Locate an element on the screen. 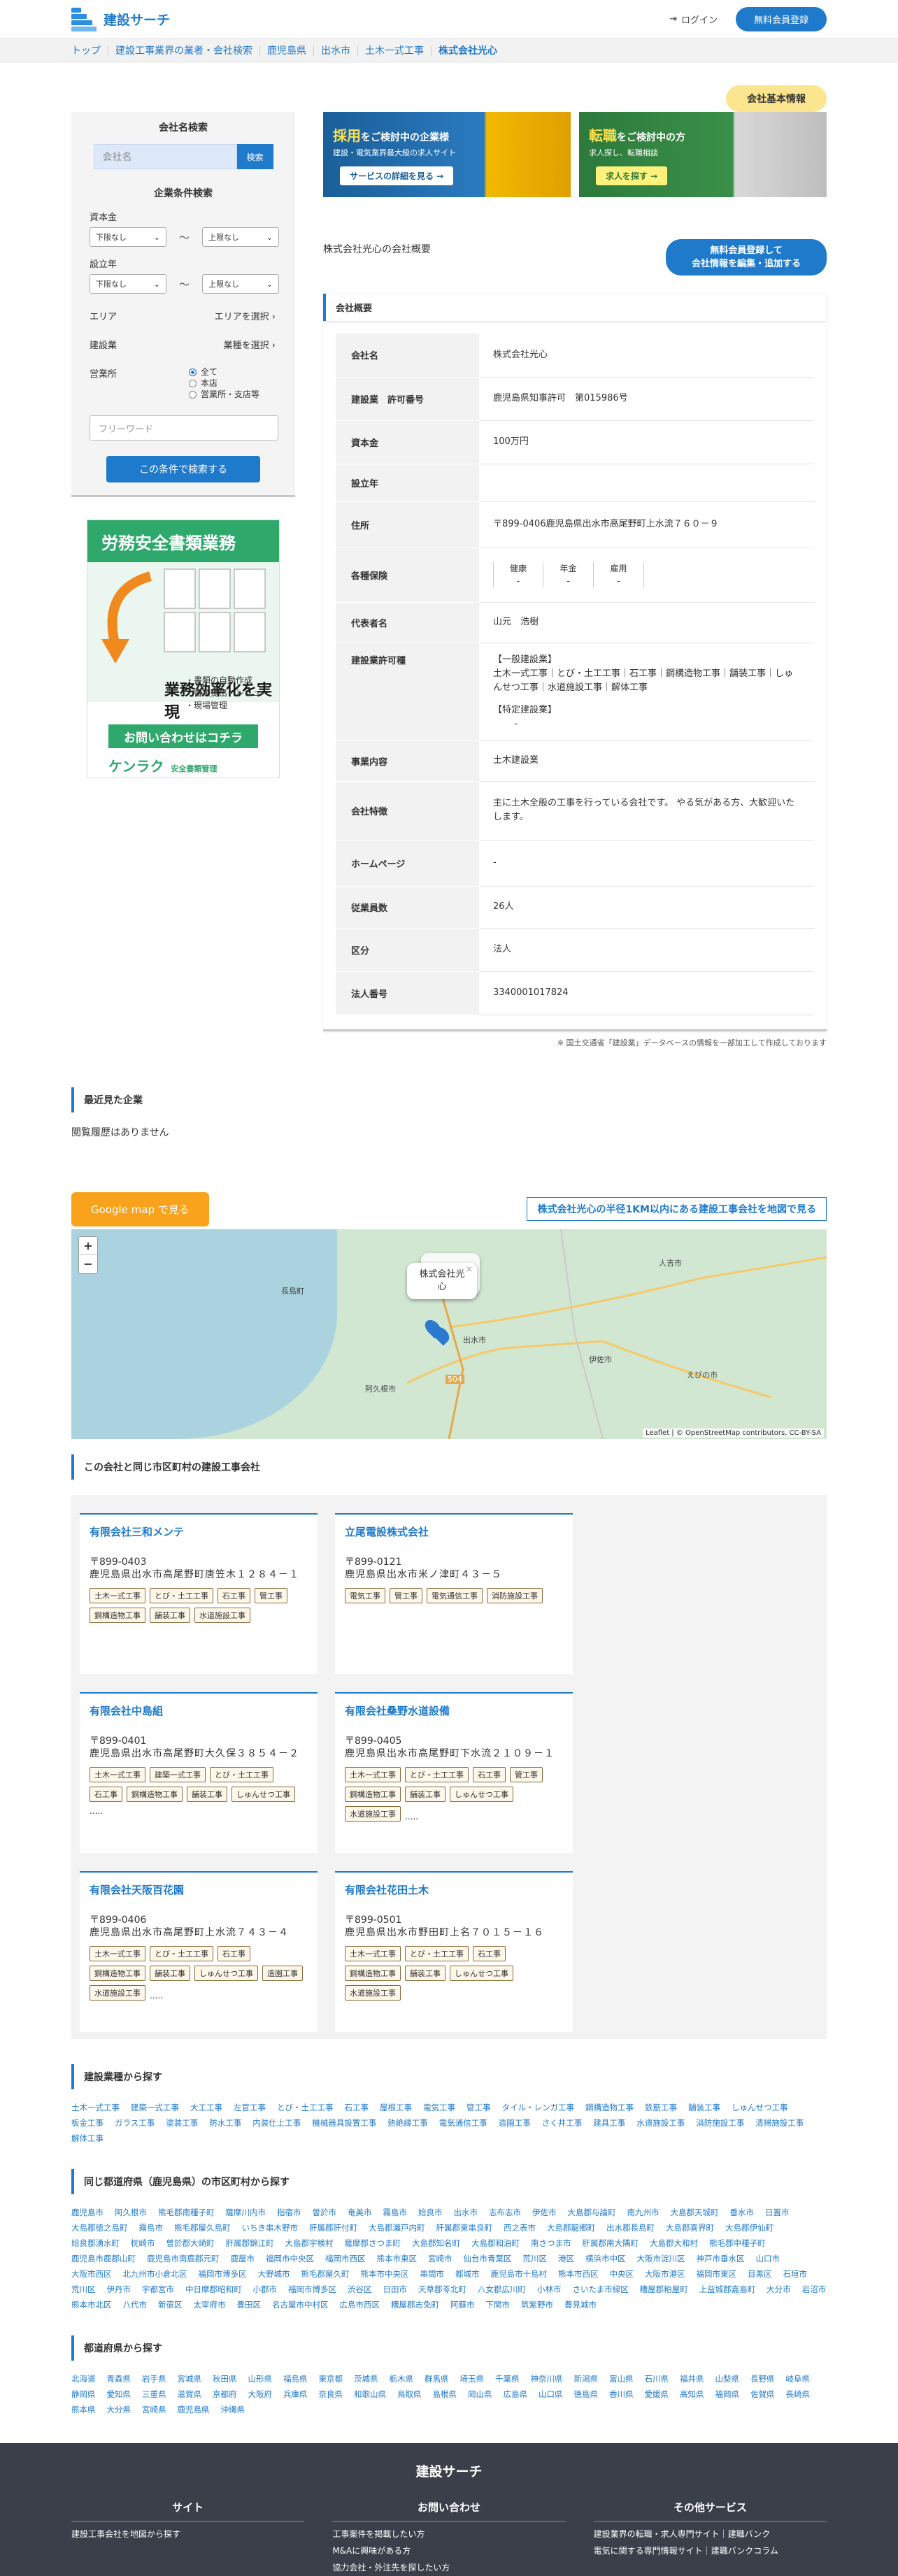 The width and height of the screenshot is (898, 2576). type-link: 電気通信工事 is located at coordinates (463, 2122).